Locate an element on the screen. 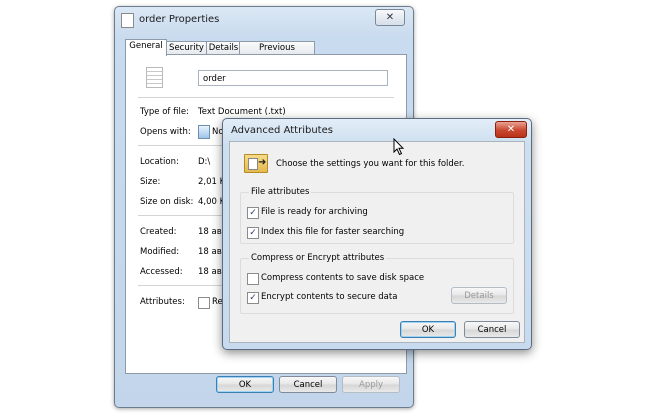  tab-general: General is located at coordinates (146, 47).